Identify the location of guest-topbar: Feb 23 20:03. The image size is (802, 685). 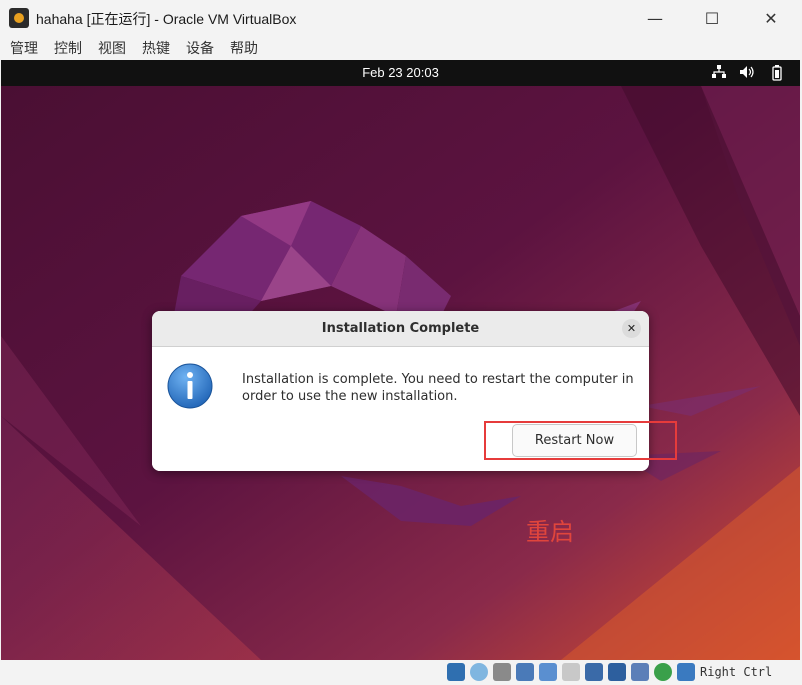
(400, 73).